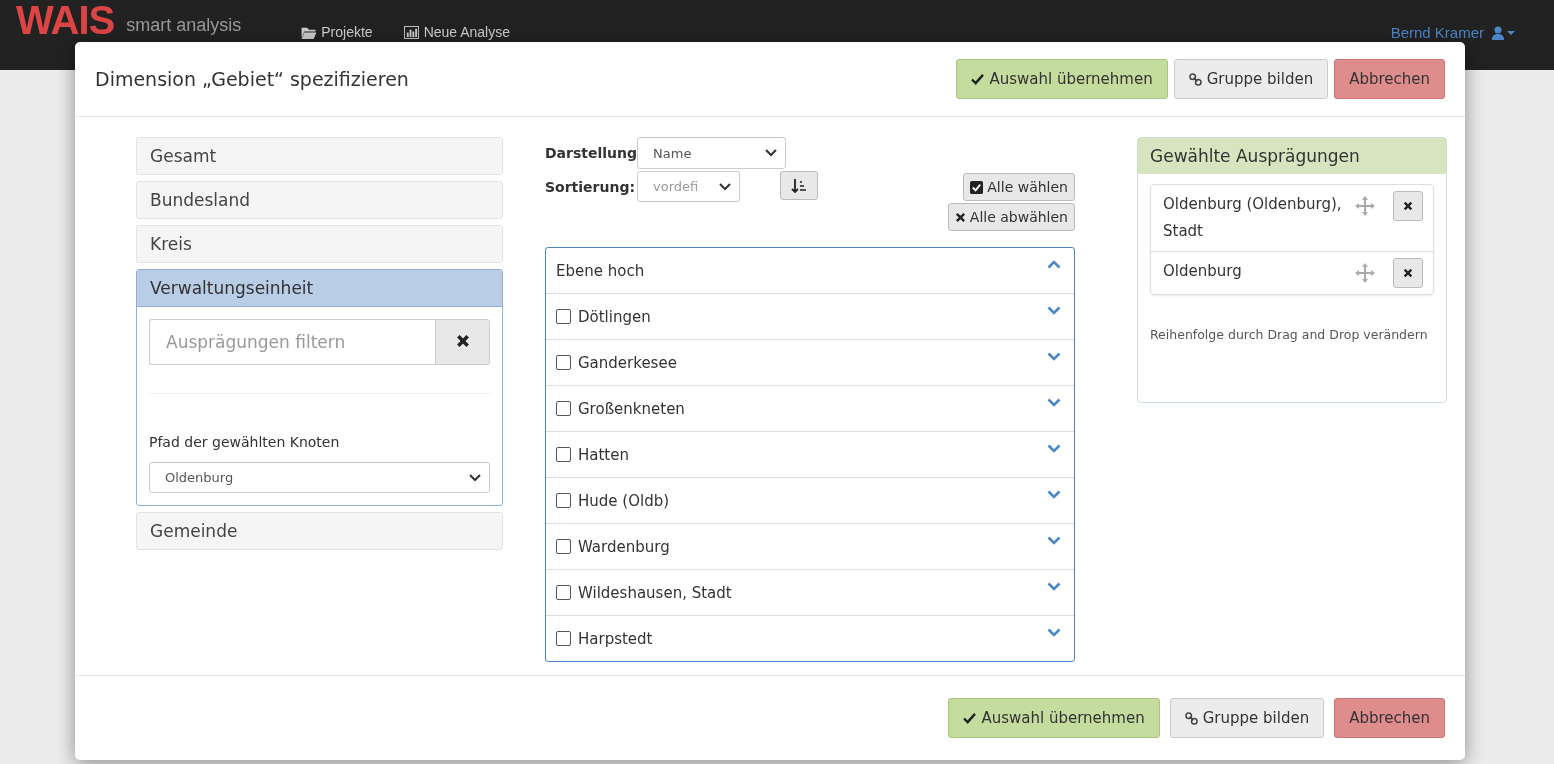 The height and width of the screenshot is (764, 1554). Describe the element at coordinates (319, 156) in the screenshot. I see `level-tab: Gesamt` at that location.